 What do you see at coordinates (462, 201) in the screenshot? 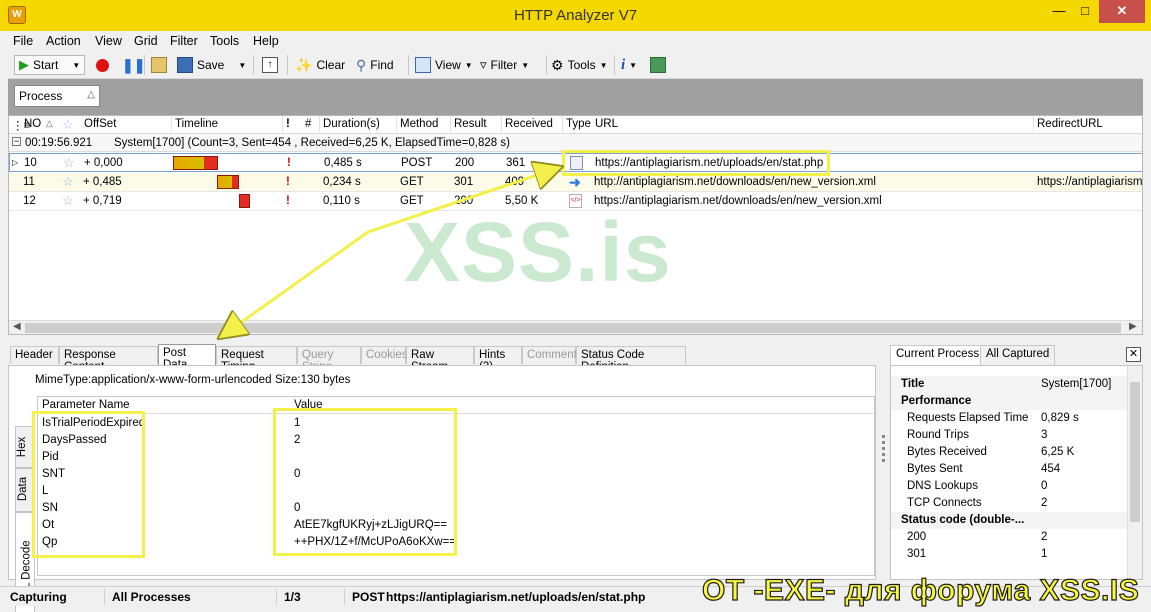
I see `arrow-to-url` at bounding box center [462, 201].